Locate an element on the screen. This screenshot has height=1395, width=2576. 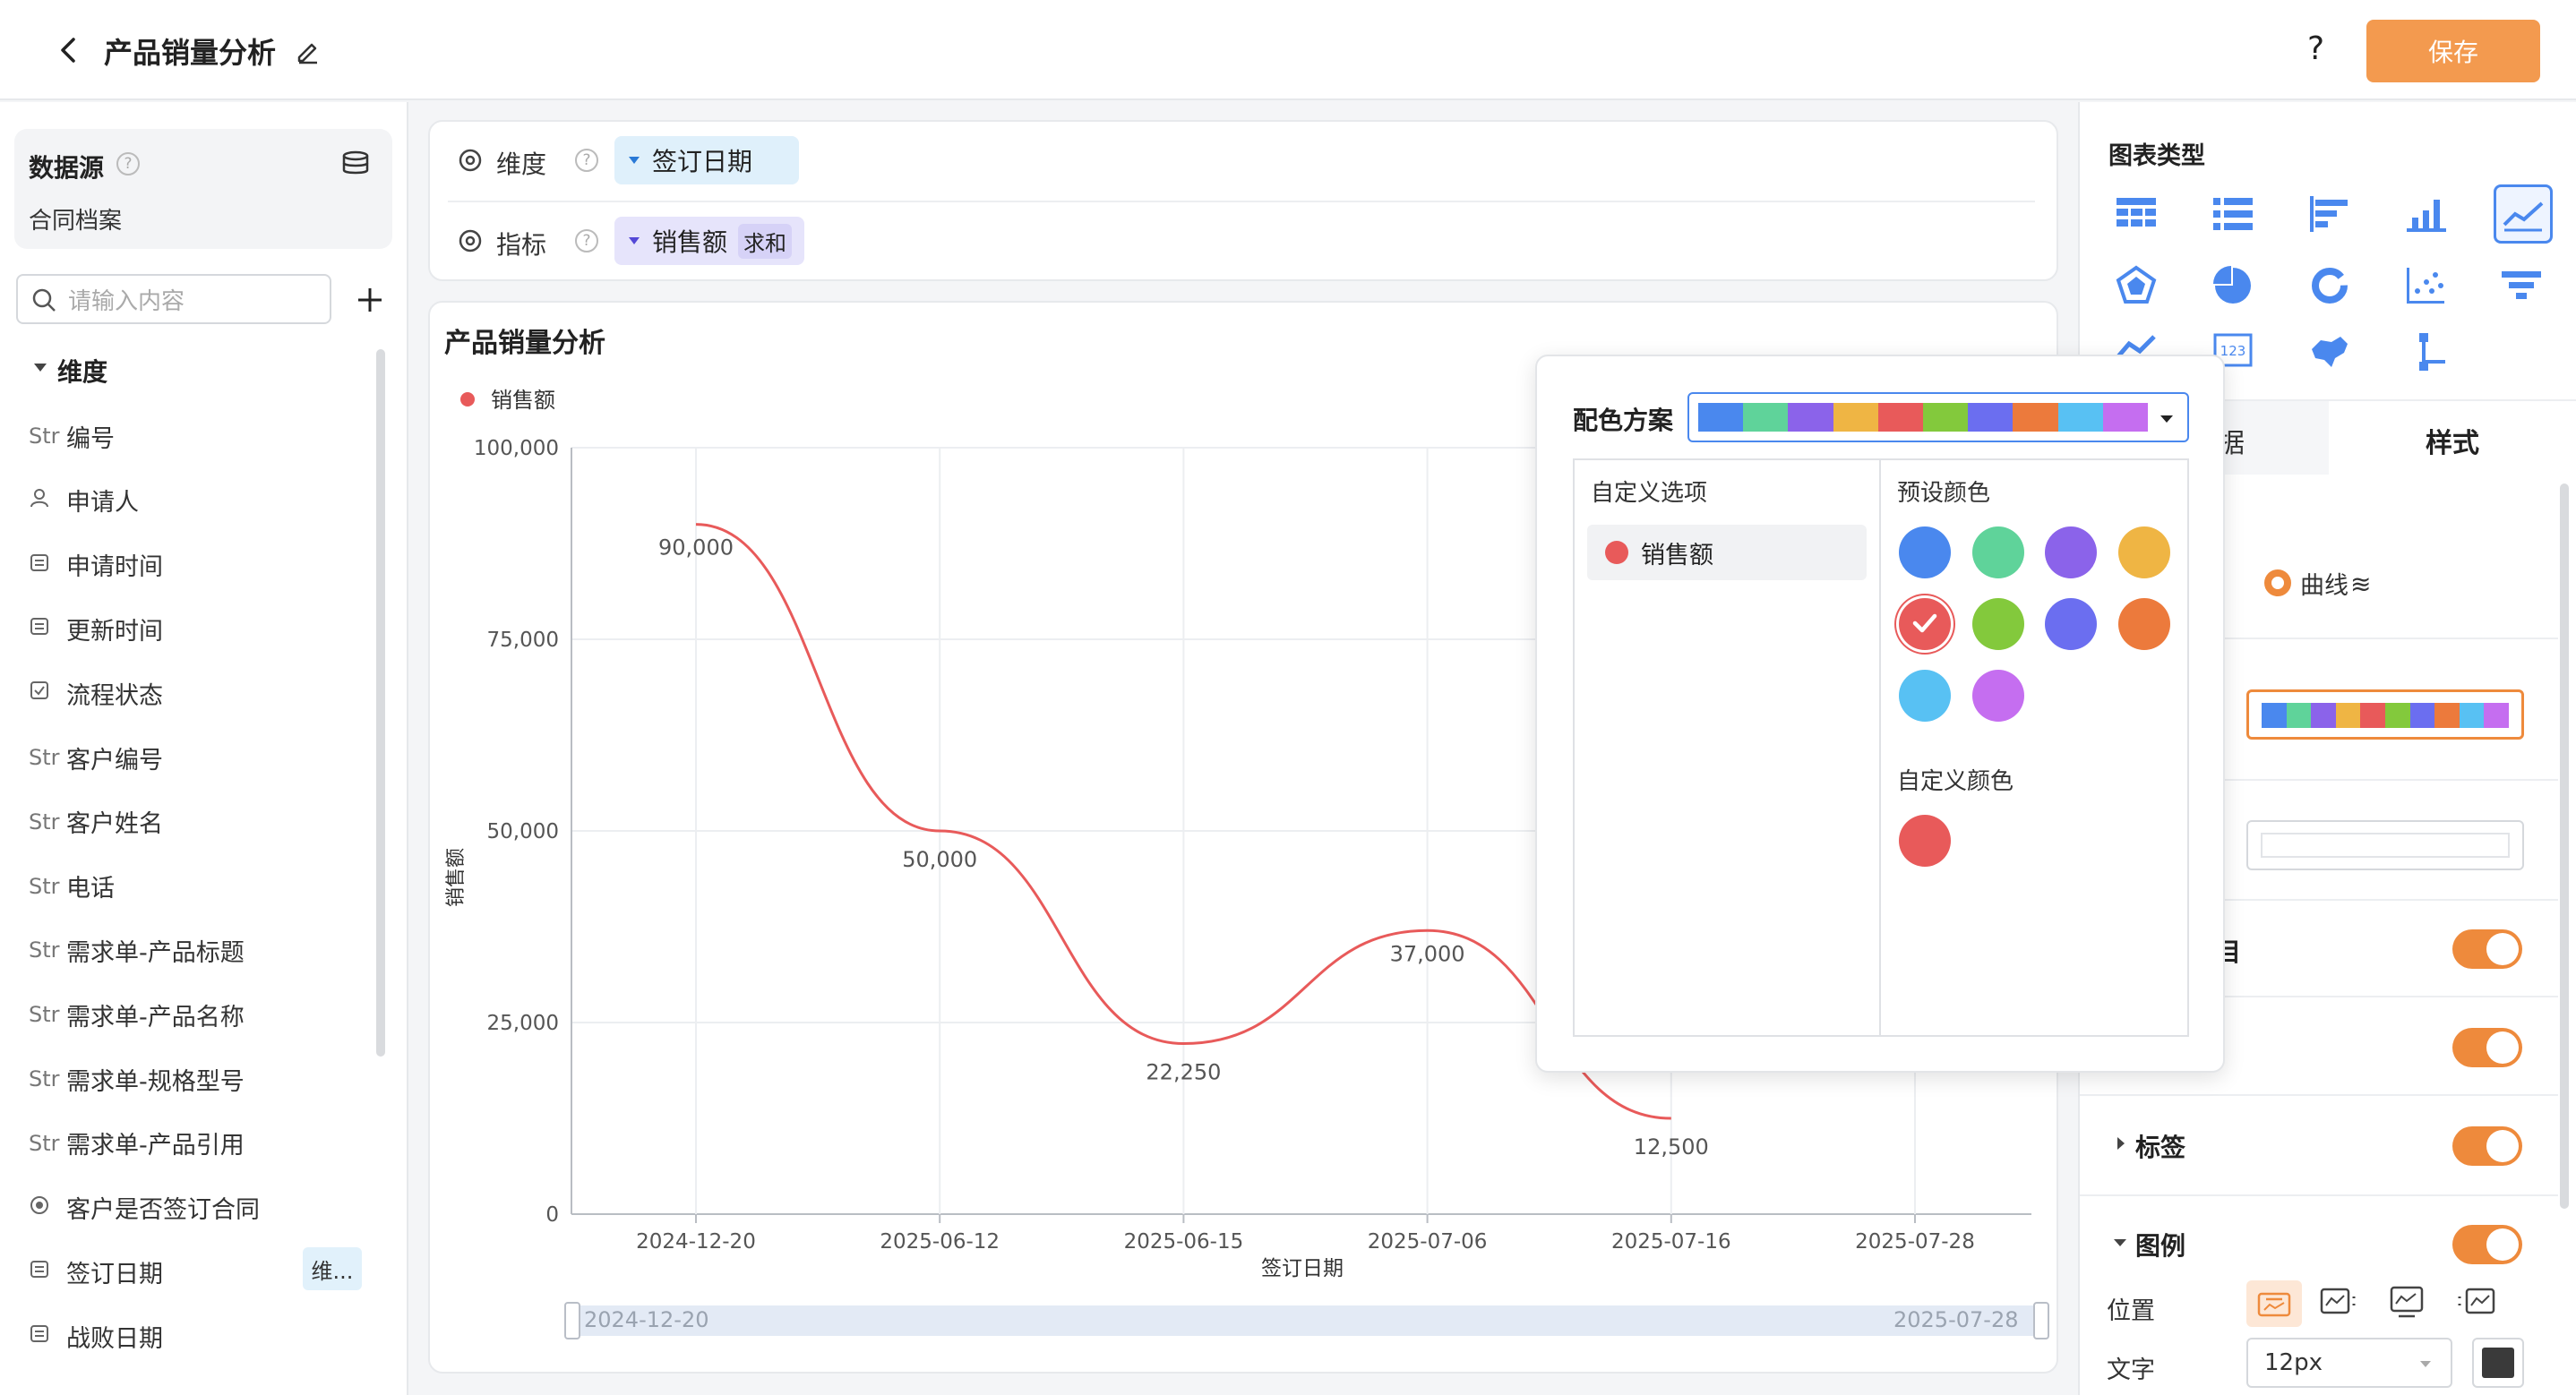
color-scheme-select is located at coordinates (1938, 417).